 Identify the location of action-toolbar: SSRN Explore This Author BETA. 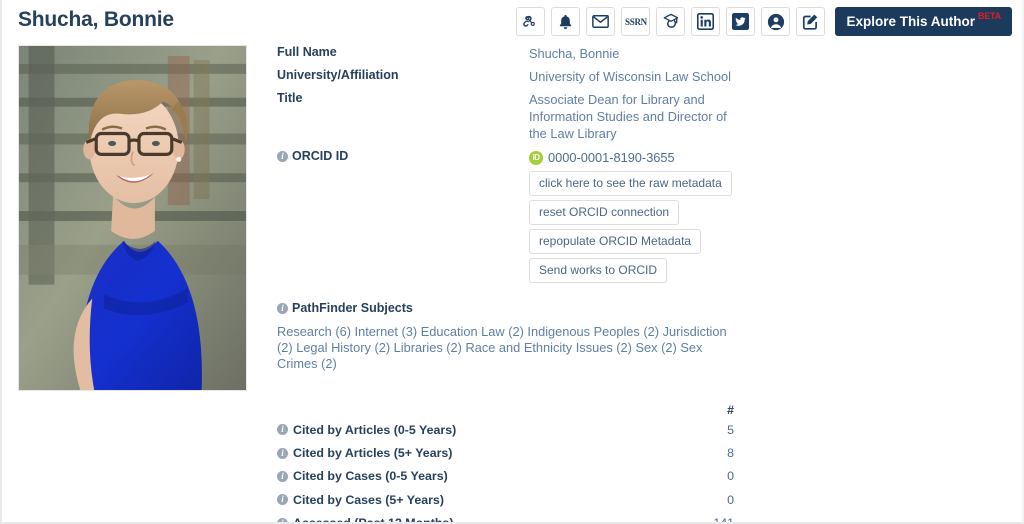
(764, 21).